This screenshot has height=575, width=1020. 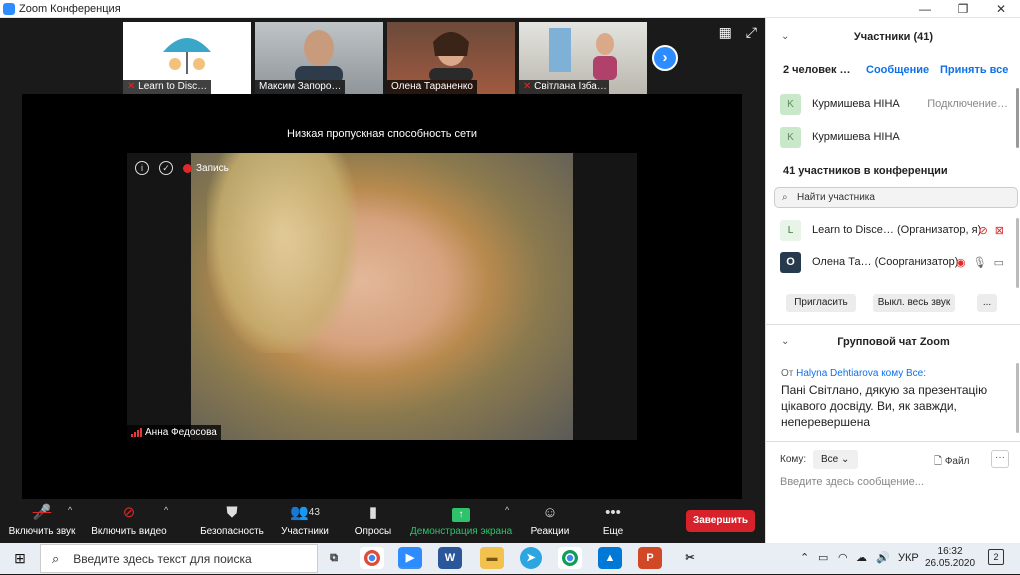 I want to click on person-silhouette-icon, so click(x=319, y=57).